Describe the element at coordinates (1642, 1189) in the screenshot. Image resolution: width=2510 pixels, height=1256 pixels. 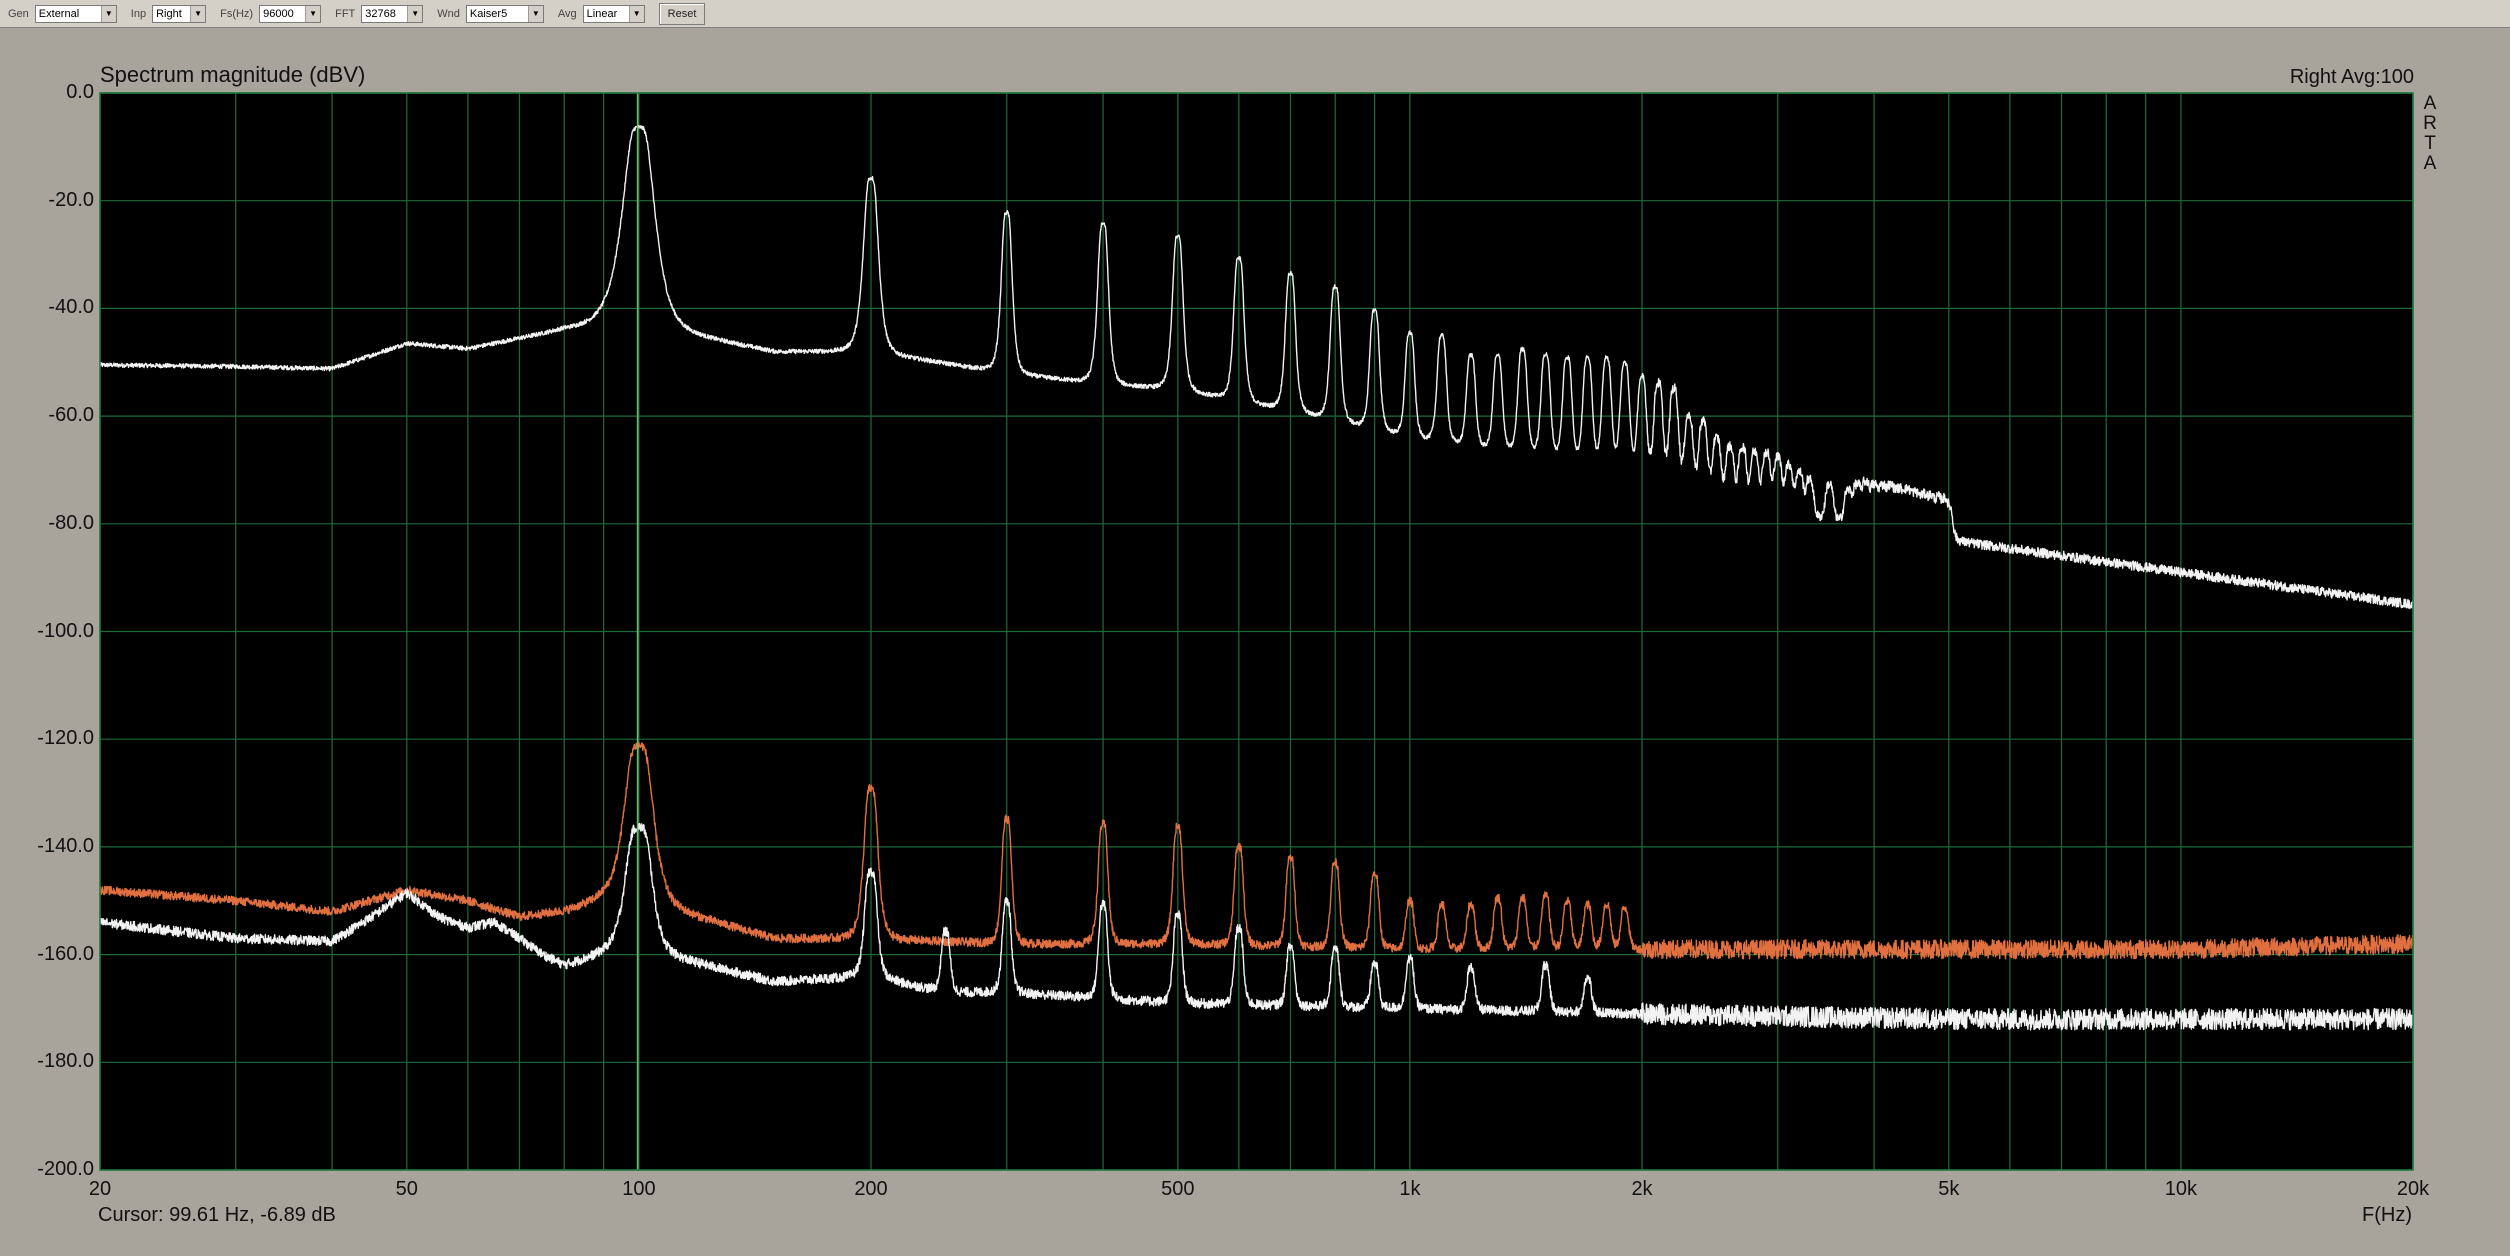
I see `x-tick-label: 2k` at that location.